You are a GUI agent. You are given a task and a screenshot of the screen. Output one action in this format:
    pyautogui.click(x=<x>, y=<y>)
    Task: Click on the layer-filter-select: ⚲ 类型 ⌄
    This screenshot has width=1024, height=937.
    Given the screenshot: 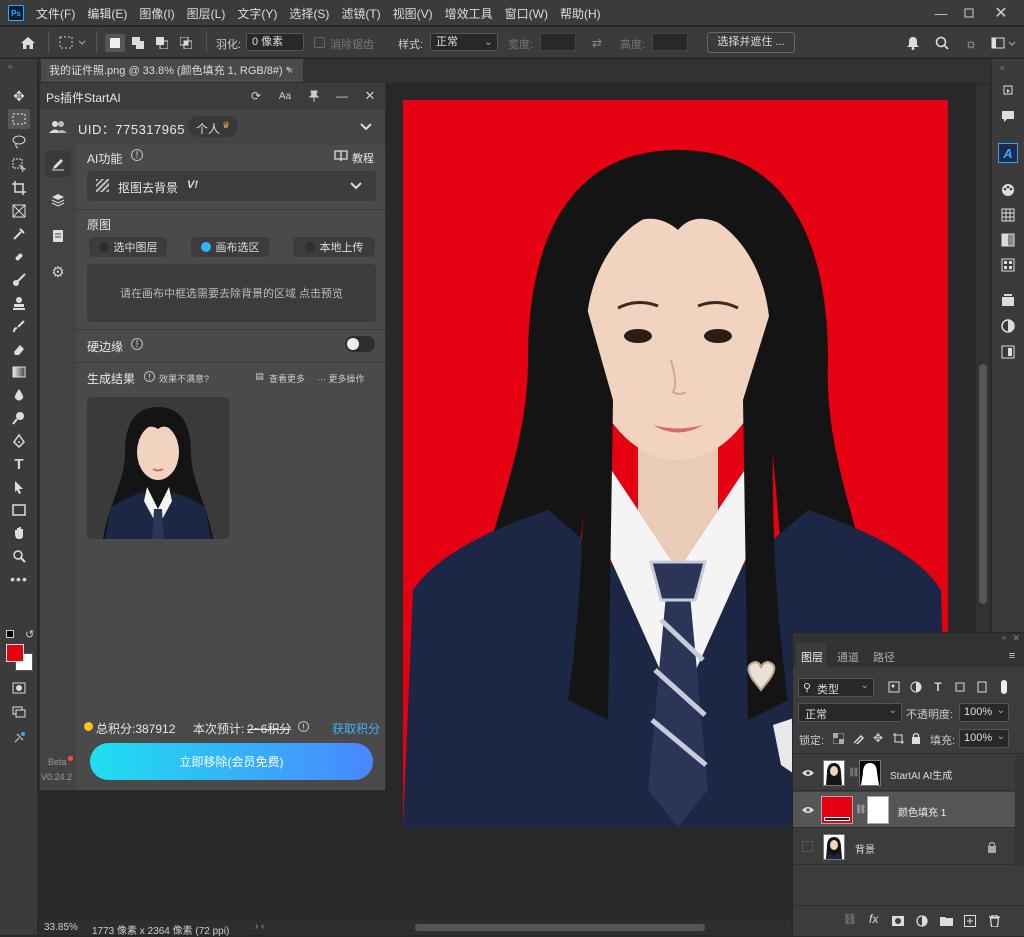 What is the action you would take?
    pyautogui.click(x=836, y=687)
    